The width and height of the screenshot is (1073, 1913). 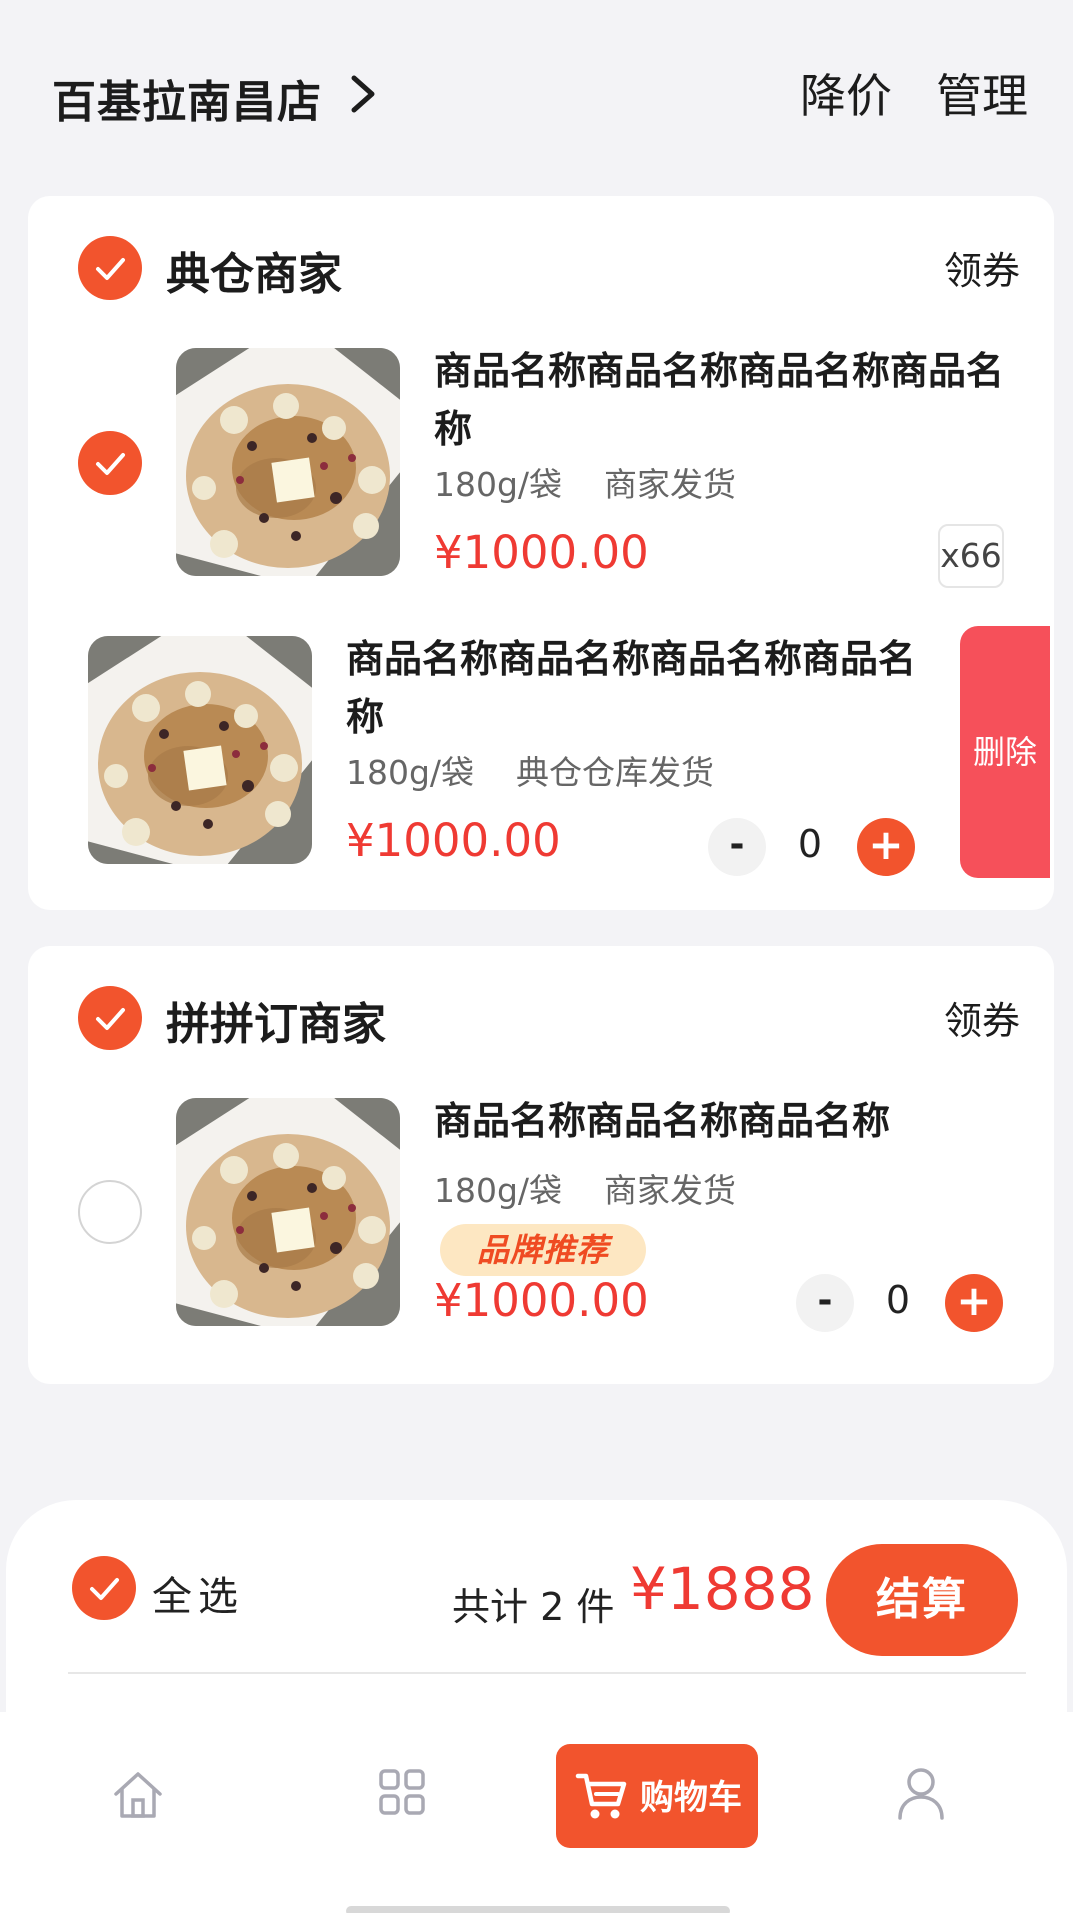 I want to click on total-price: ¥1888, so click(x=722, y=1589).